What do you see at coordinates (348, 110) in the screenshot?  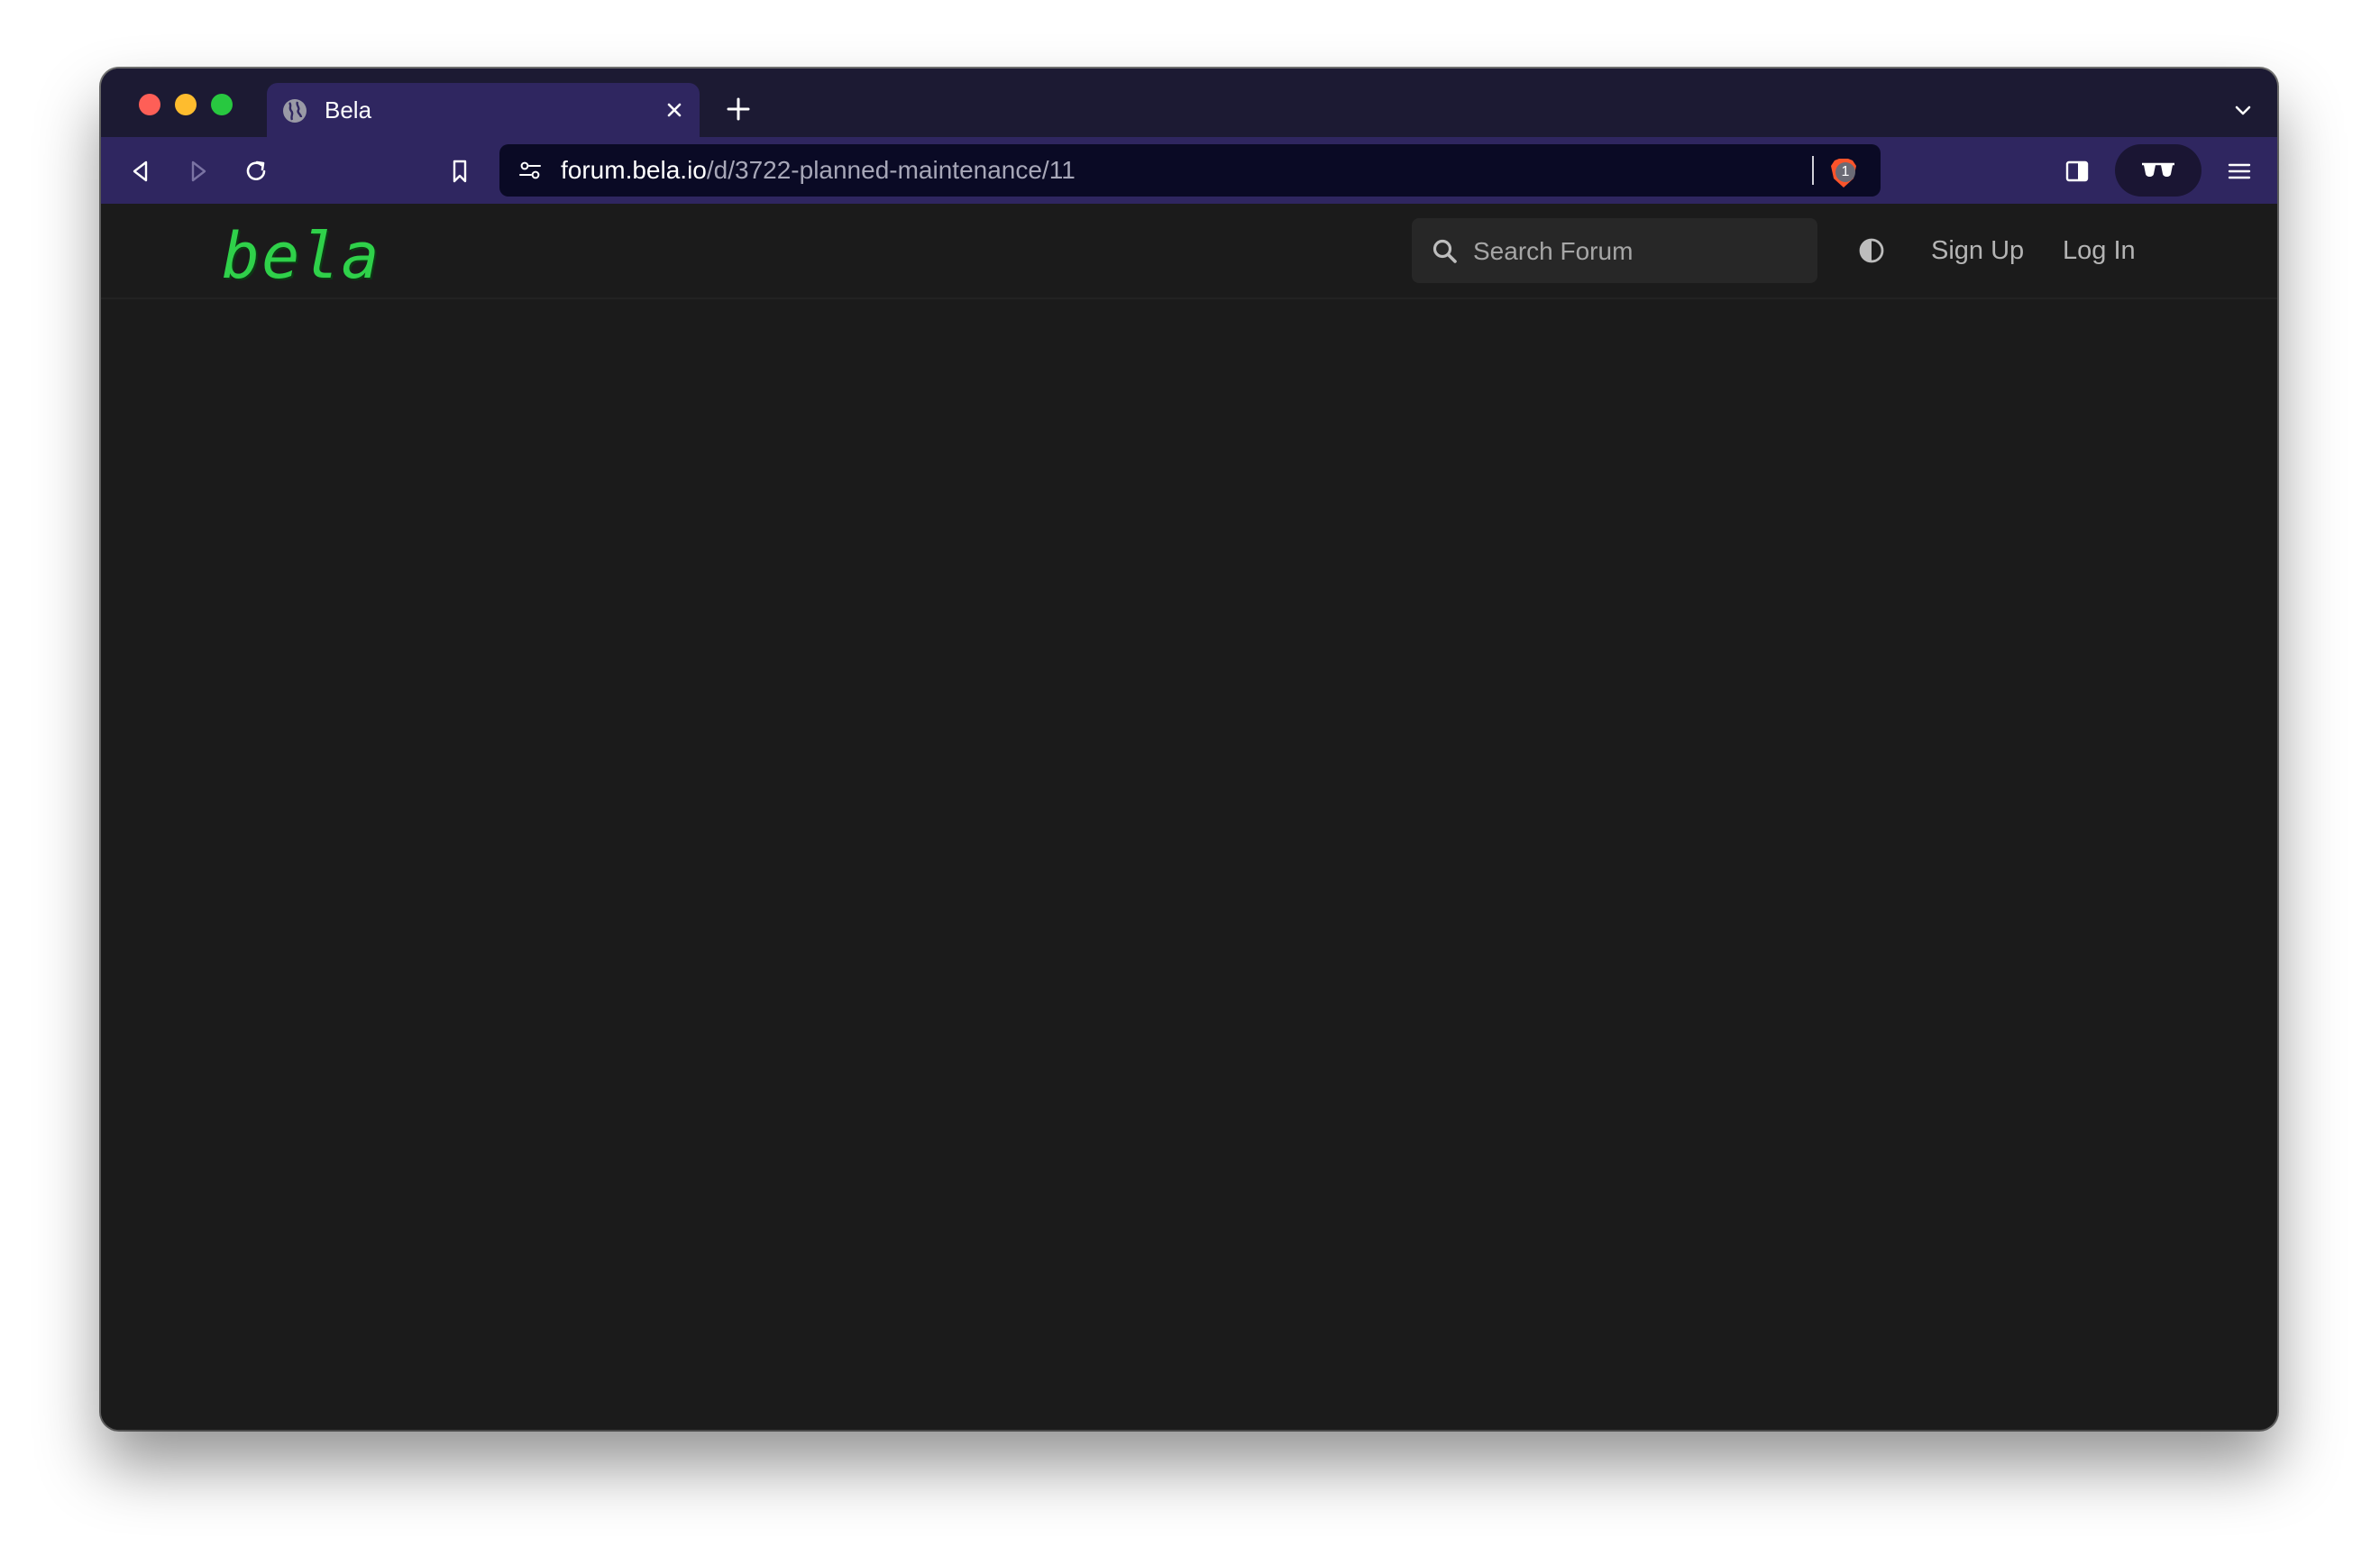 I see `tab-title: Bela` at bounding box center [348, 110].